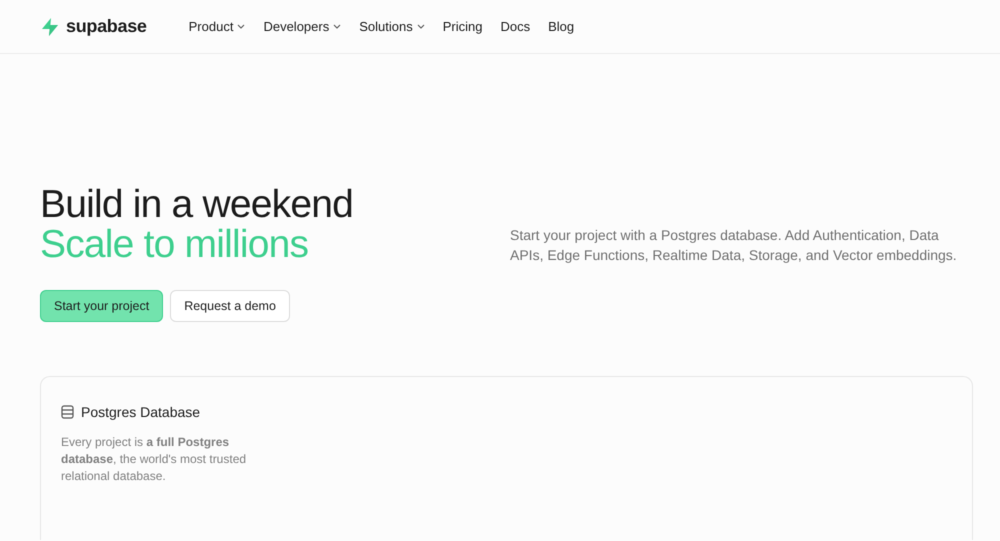 The width and height of the screenshot is (1000, 541). What do you see at coordinates (102, 306) in the screenshot?
I see `start-project-button: Start your project` at bounding box center [102, 306].